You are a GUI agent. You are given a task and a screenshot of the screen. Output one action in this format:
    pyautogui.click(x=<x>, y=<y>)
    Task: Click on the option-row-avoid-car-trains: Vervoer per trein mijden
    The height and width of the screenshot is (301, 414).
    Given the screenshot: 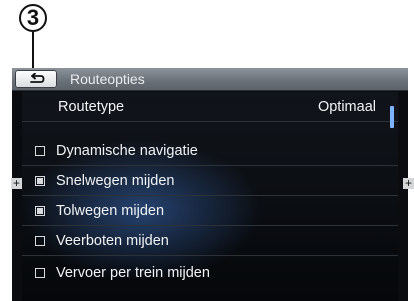 What is the action you would take?
    pyautogui.click(x=210, y=273)
    